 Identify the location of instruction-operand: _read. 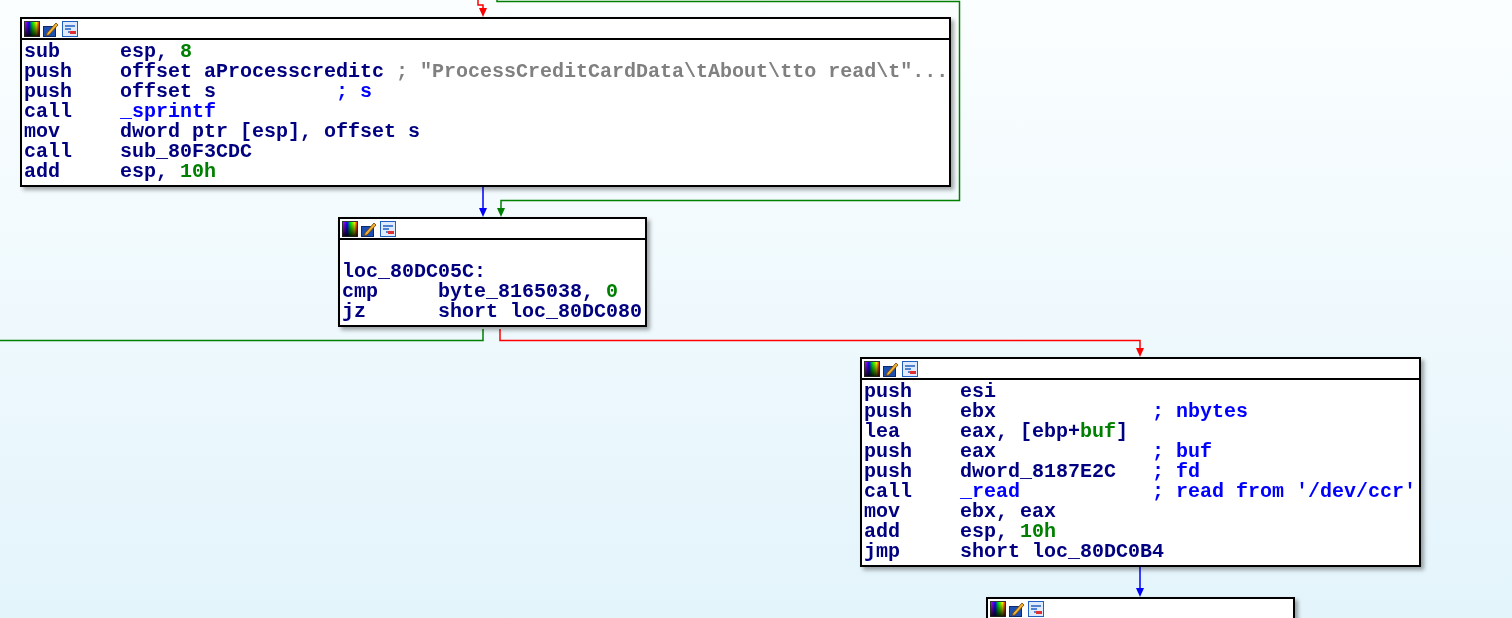
(991, 492).